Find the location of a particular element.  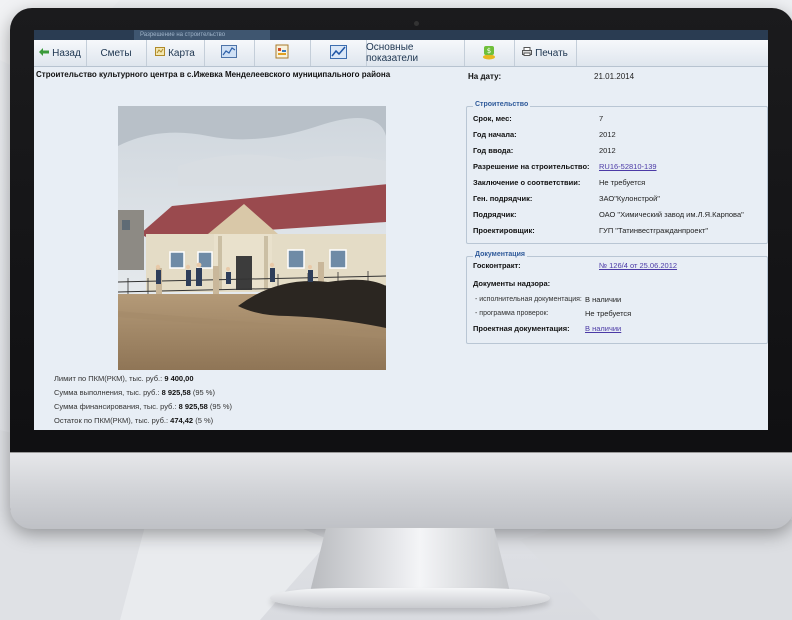

limit-label: Лимит по ПКМ(РКМ), тыс. руб.: is located at coordinates (108, 378).